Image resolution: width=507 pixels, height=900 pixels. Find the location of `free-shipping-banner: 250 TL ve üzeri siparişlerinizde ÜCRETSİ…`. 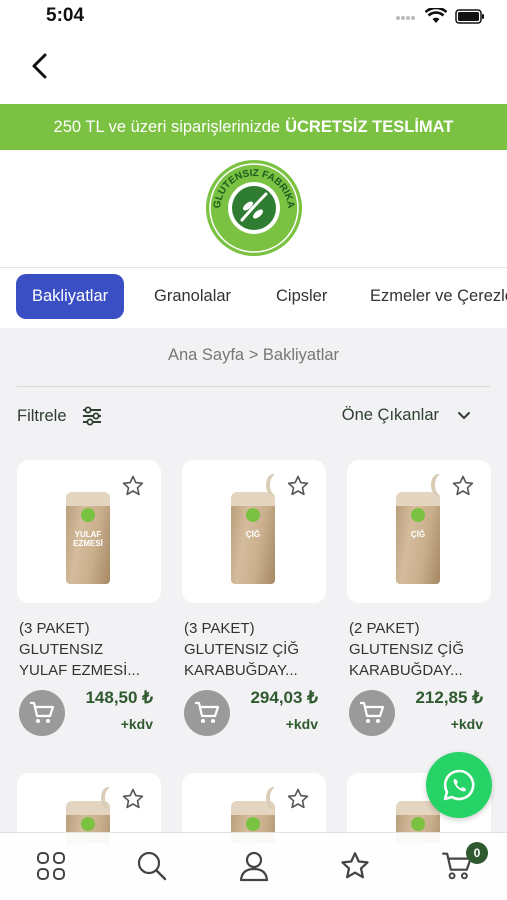

free-shipping-banner: 250 TL ve üzeri siparişlerinizde ÜCRETSİ… is located at coordinates (253, 127).